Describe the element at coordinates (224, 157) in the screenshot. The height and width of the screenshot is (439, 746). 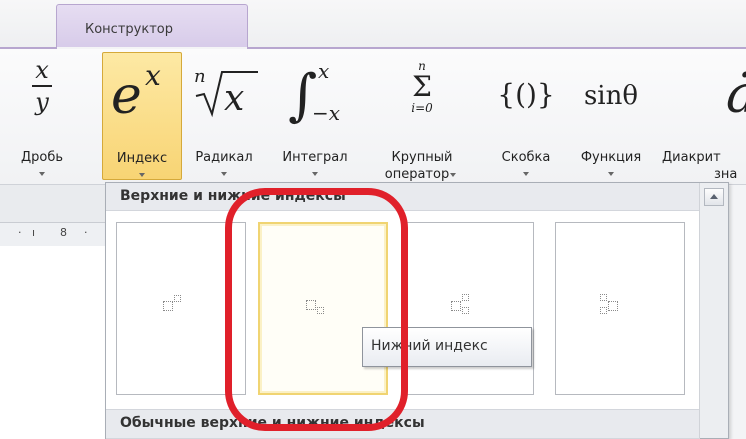
I see `radical-label: Радикал` at that location.